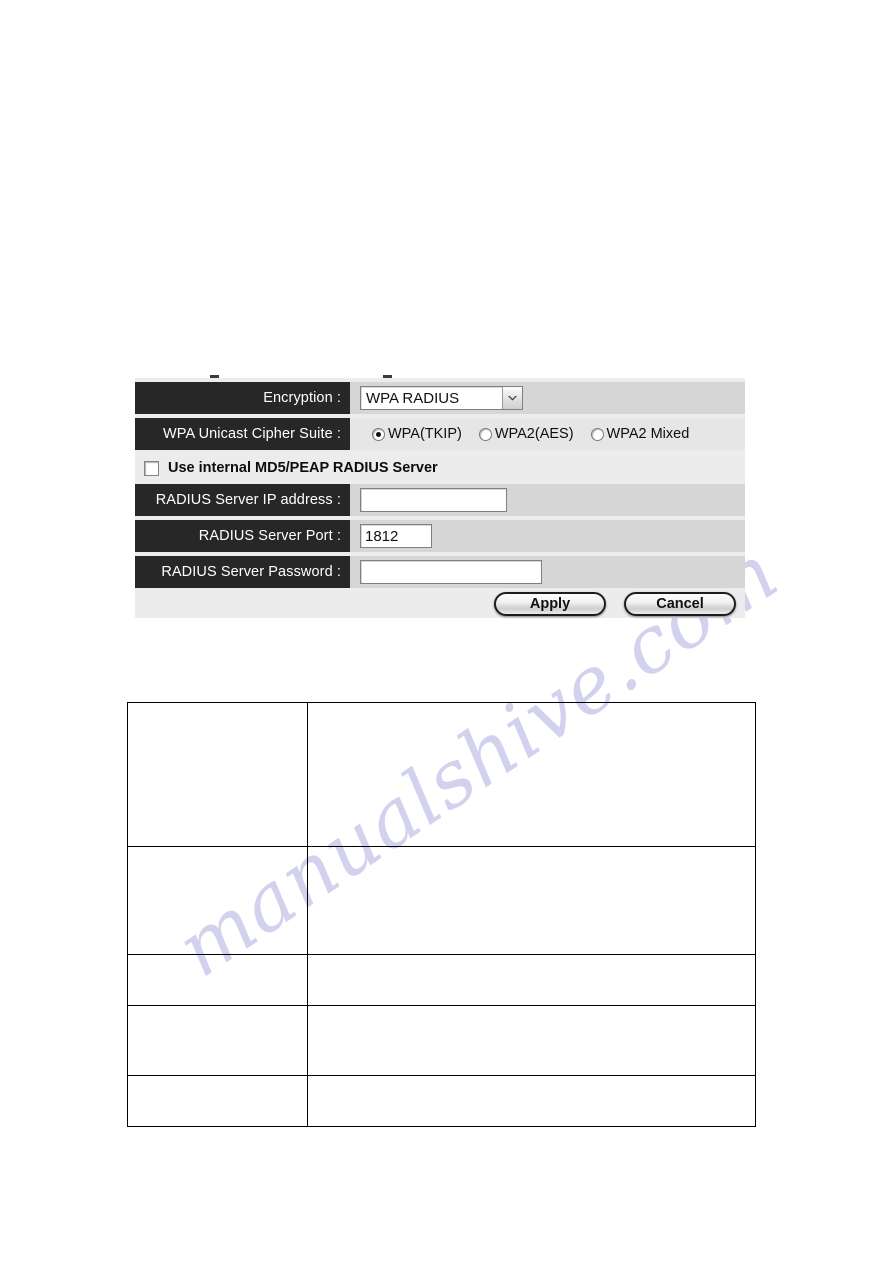 This screenshot has height=1263, width=893. Describe the element at coordinates (242, 572) in the screenshot. I see `radius-password-label: RADIUS Server Password :` at that location.